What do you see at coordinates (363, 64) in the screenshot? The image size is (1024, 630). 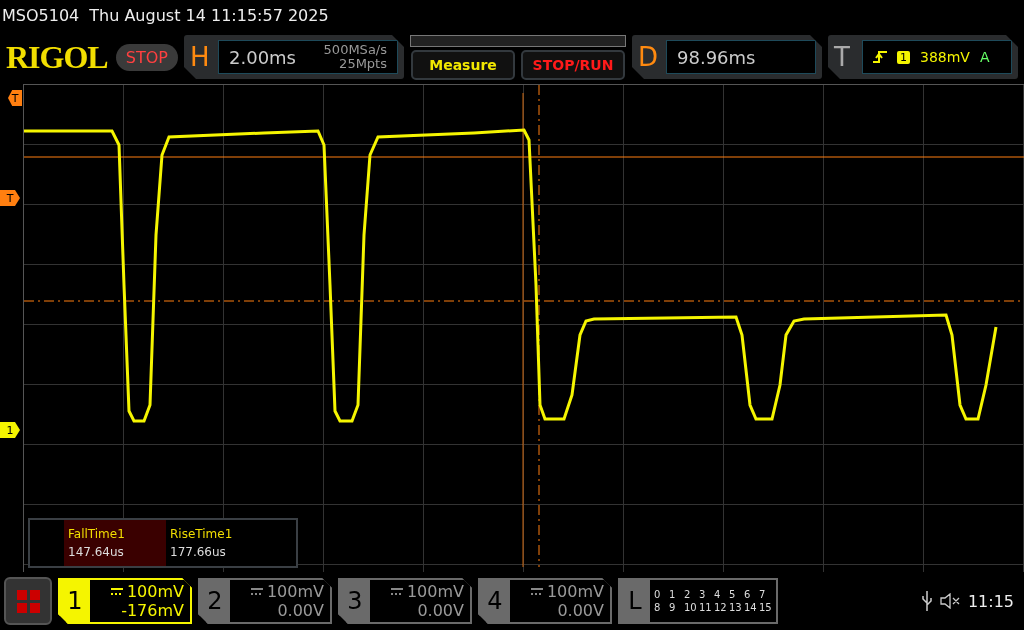 I see `memory-depth: 25Mpts` at bounding box center [363, 64].